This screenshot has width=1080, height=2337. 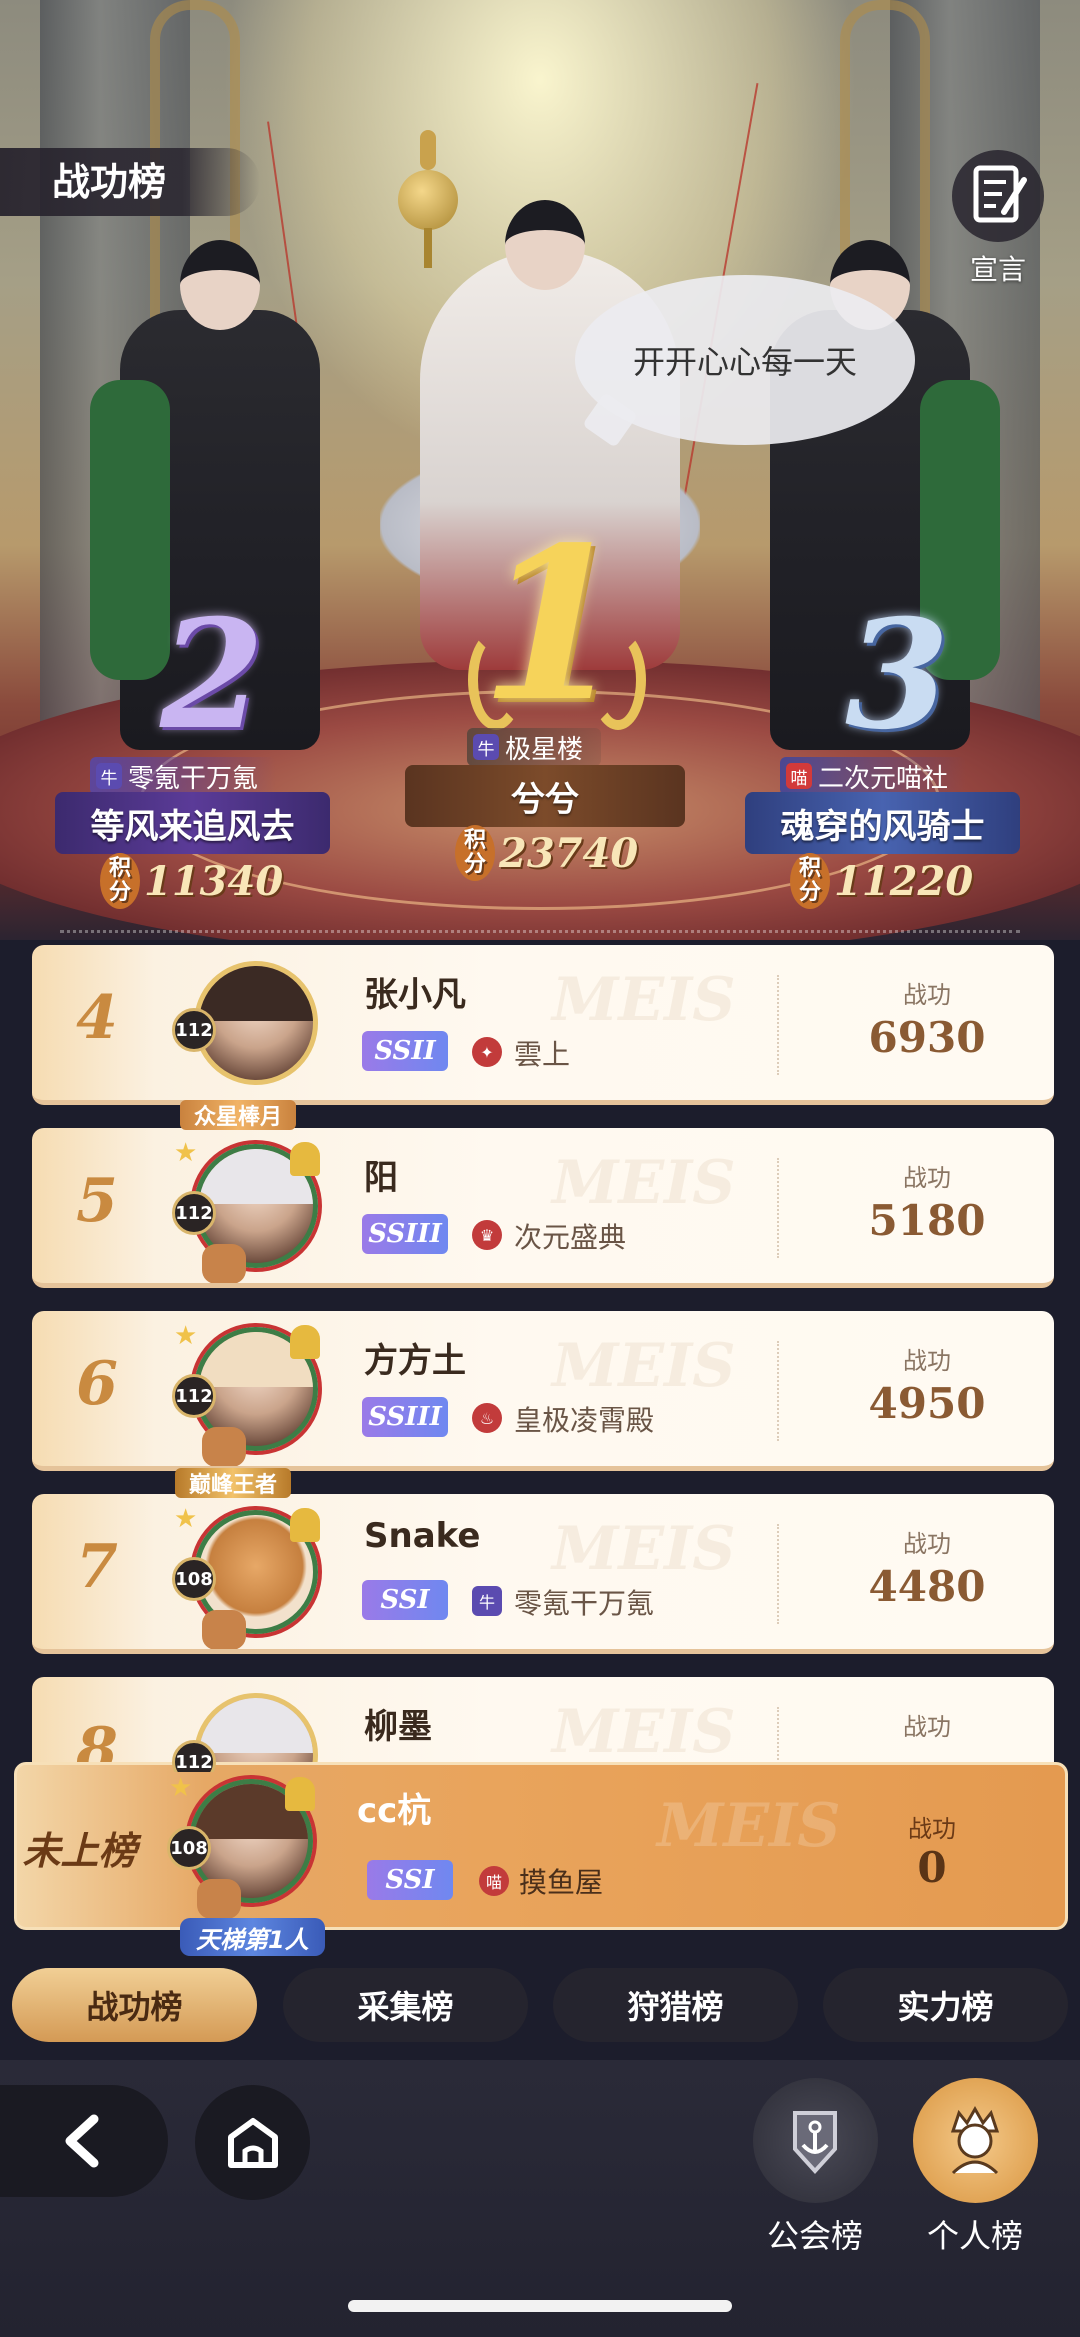 I want to click on podium-2-score-value: 11340, so click(x=214, y=881).